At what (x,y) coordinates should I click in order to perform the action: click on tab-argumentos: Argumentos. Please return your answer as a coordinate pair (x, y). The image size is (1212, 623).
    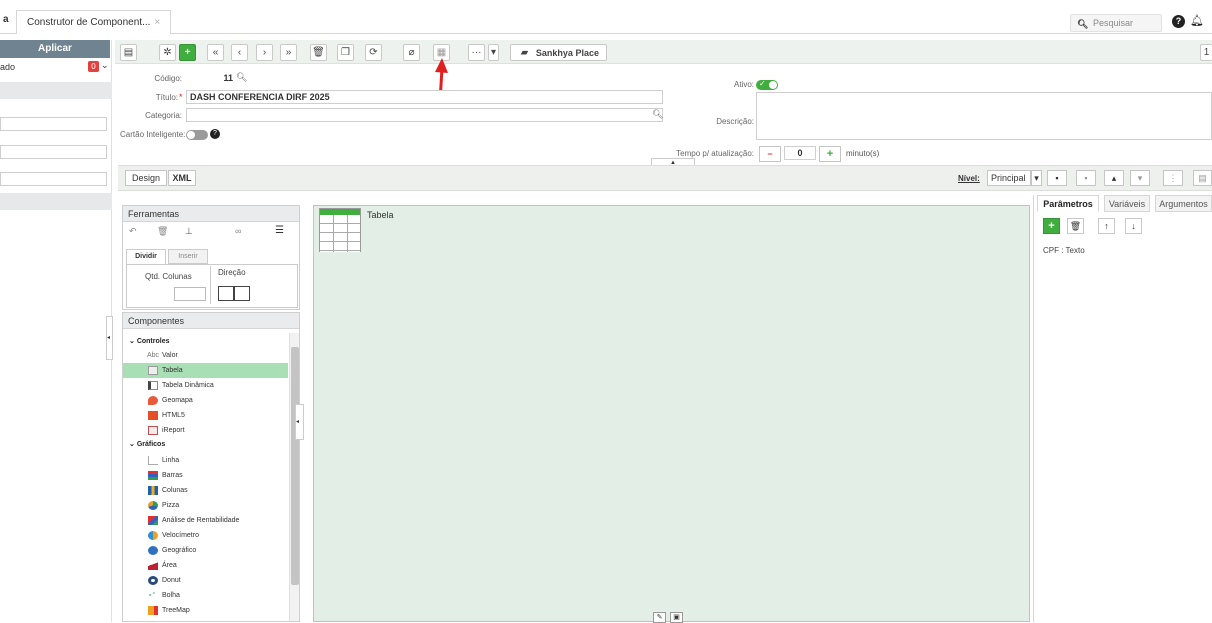
    Looking at the image, I should click on (1183, 203).